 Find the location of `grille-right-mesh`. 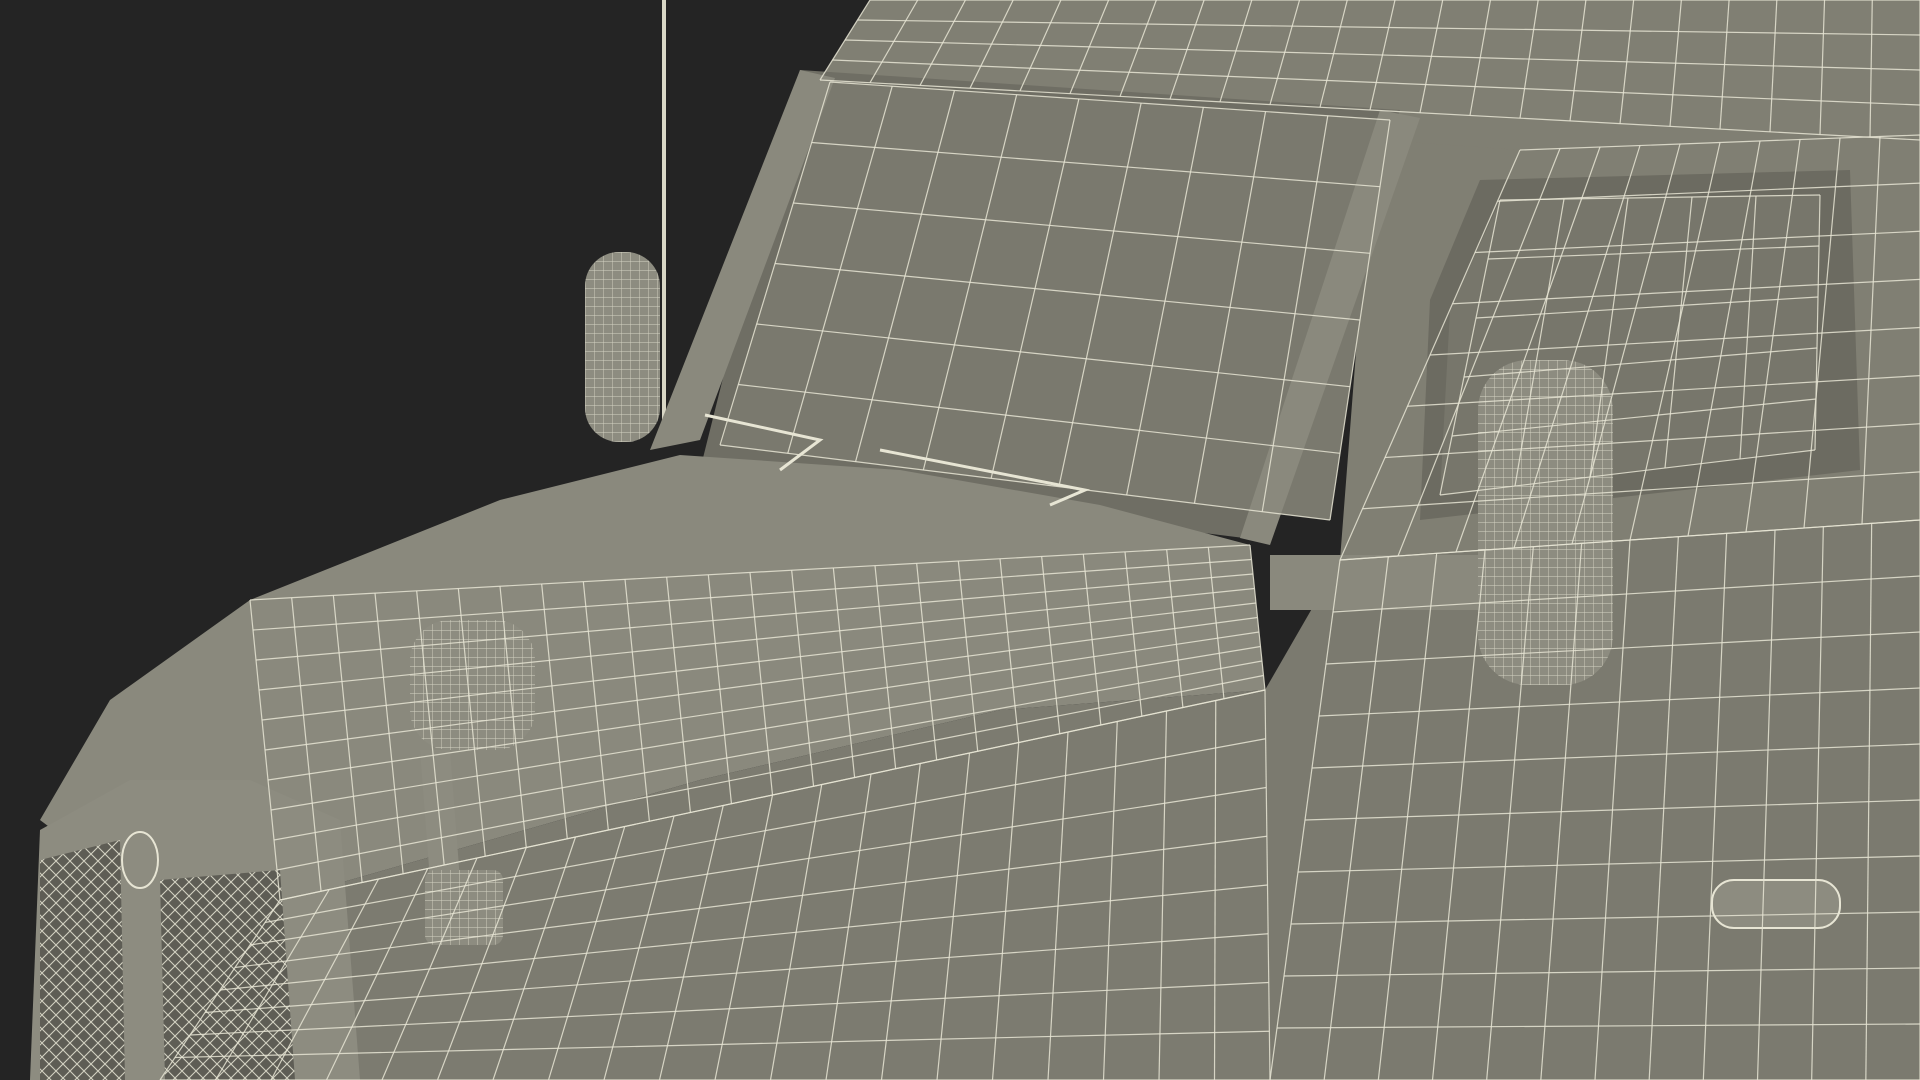

grille-right-mesh is located at coordinates (227, 975).